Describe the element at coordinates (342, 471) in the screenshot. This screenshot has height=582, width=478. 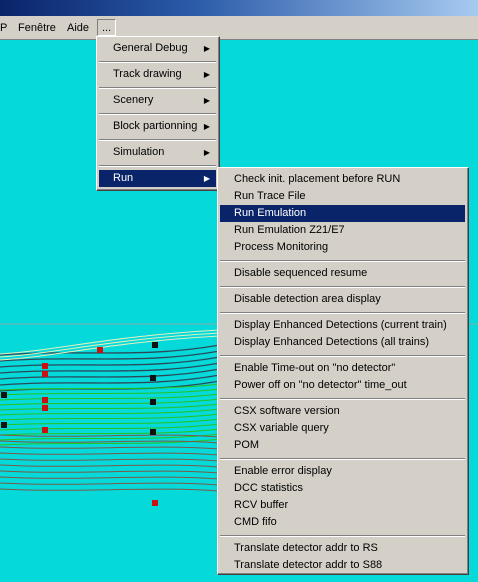
I see `menu-item-enable-error-display: Enable error display` at that location.